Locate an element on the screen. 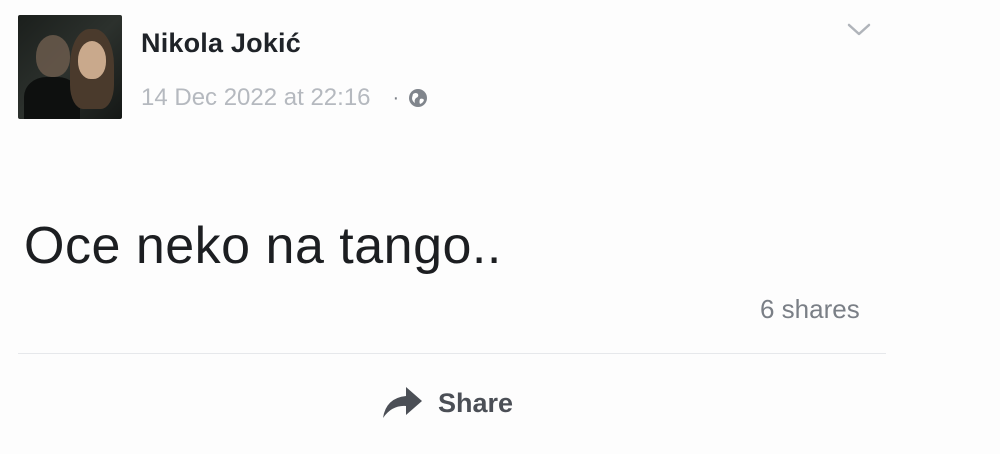 The height and width of the screenshot is (454, 1000). globe-icon is located at coordinates (418, 98).